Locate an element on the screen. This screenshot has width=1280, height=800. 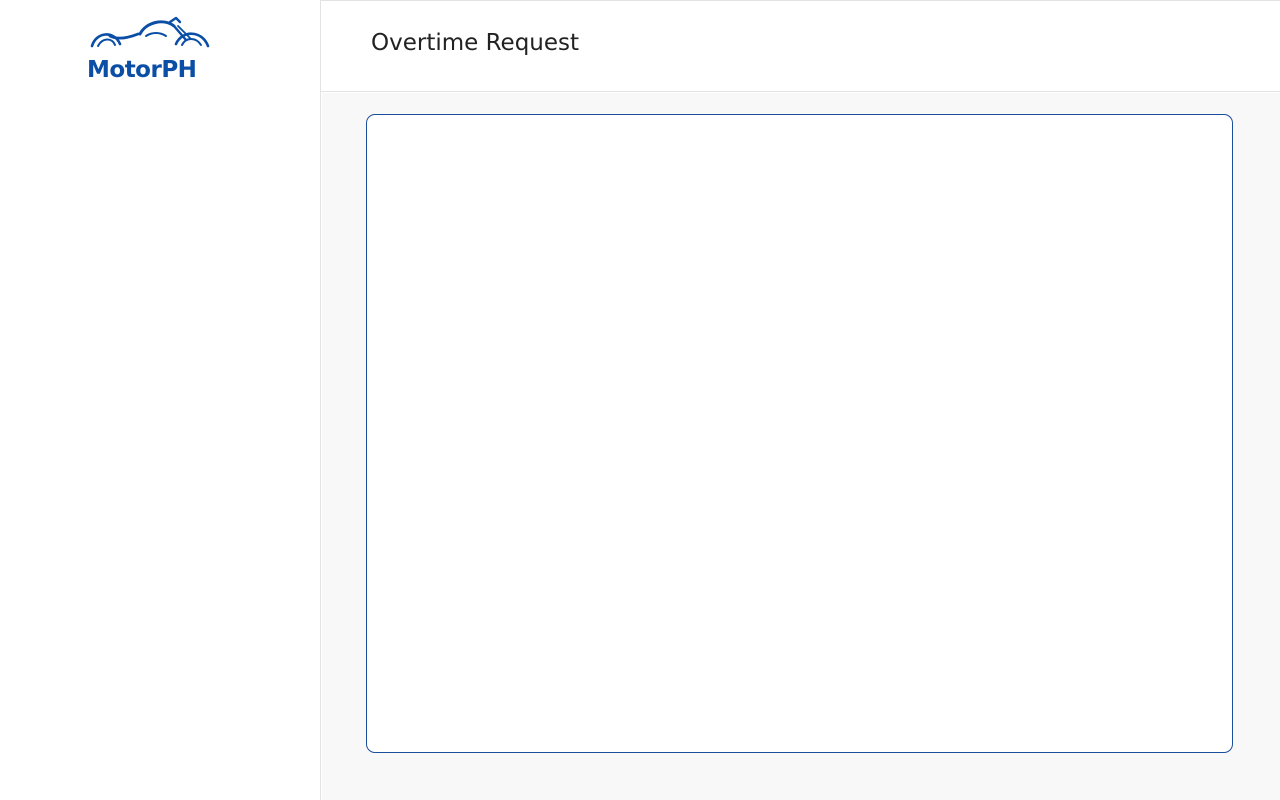
motorcycle-icon is located at coordinates (150, 32).